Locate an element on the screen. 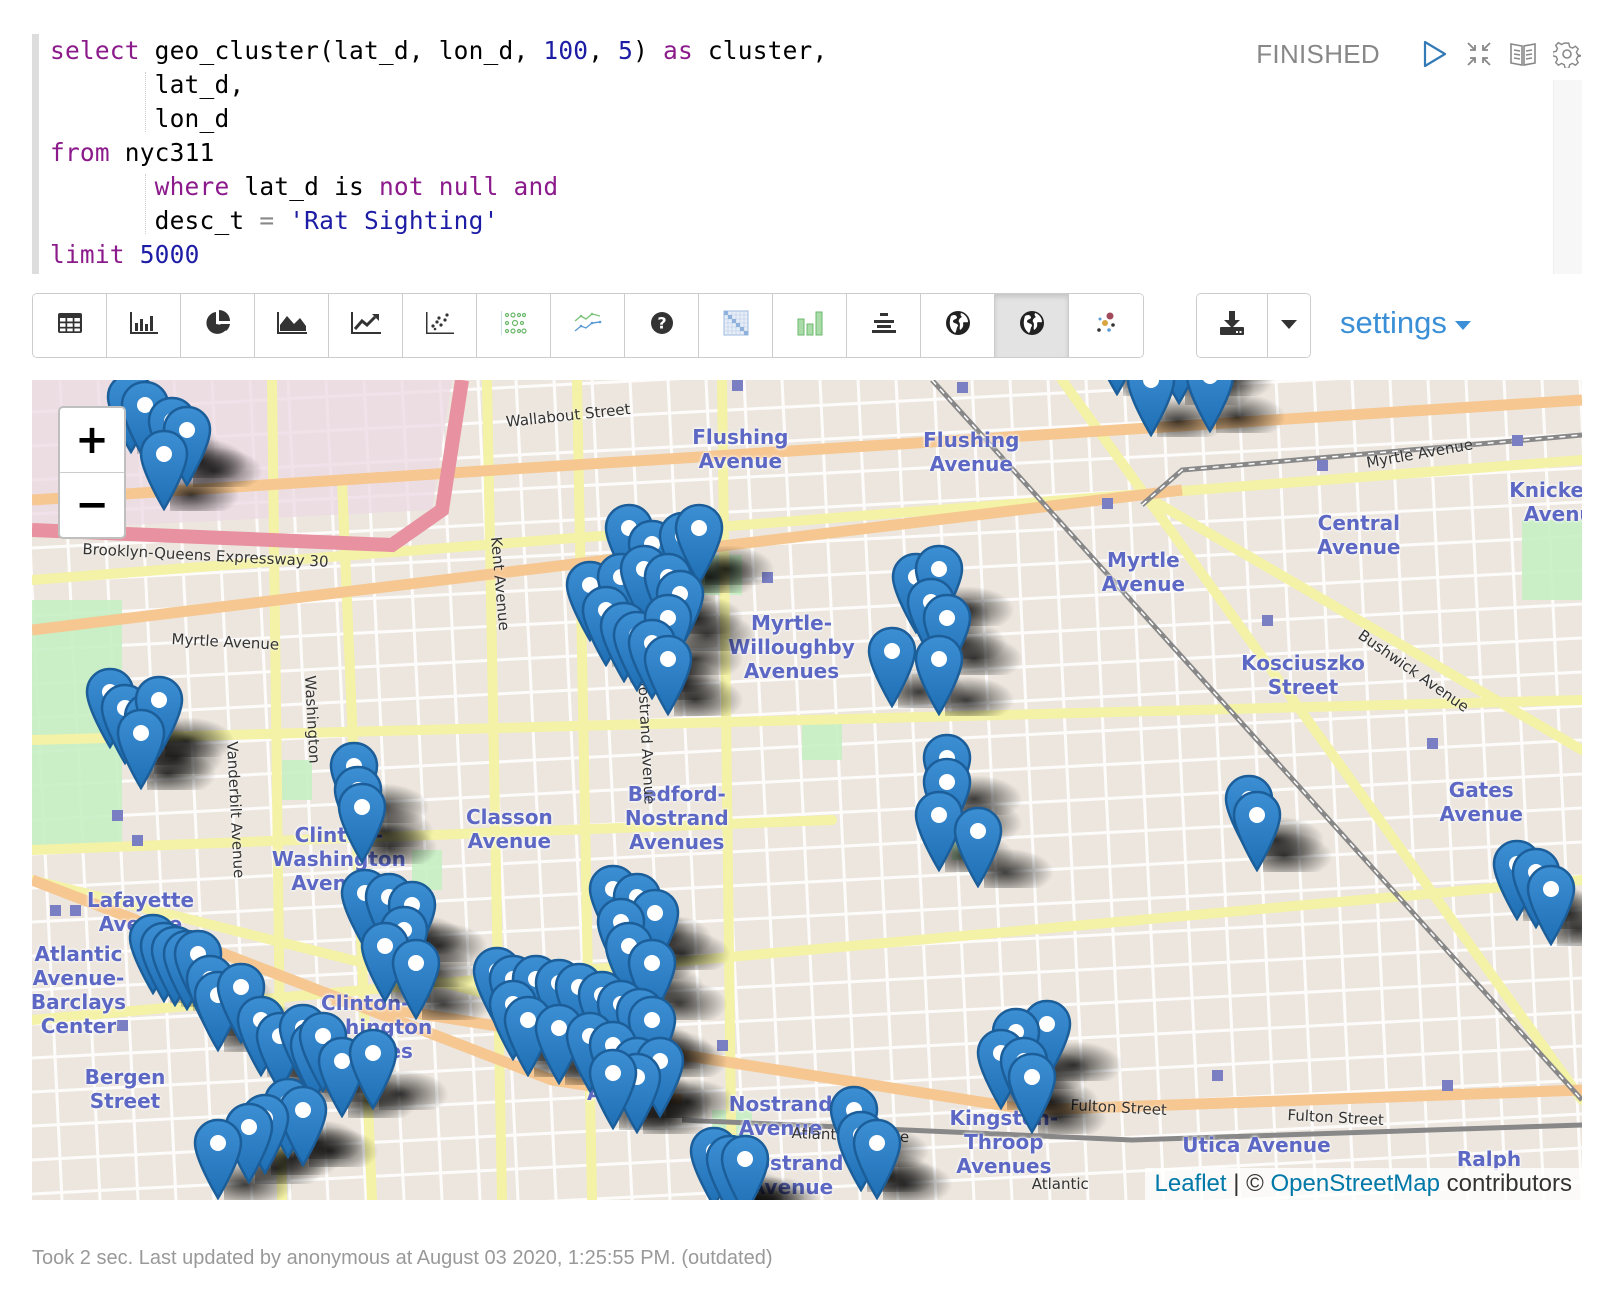 The height and width of the screenshot is (1294, 1618). station-label: Utica Avenue is located at coordinates (1256, 1144).